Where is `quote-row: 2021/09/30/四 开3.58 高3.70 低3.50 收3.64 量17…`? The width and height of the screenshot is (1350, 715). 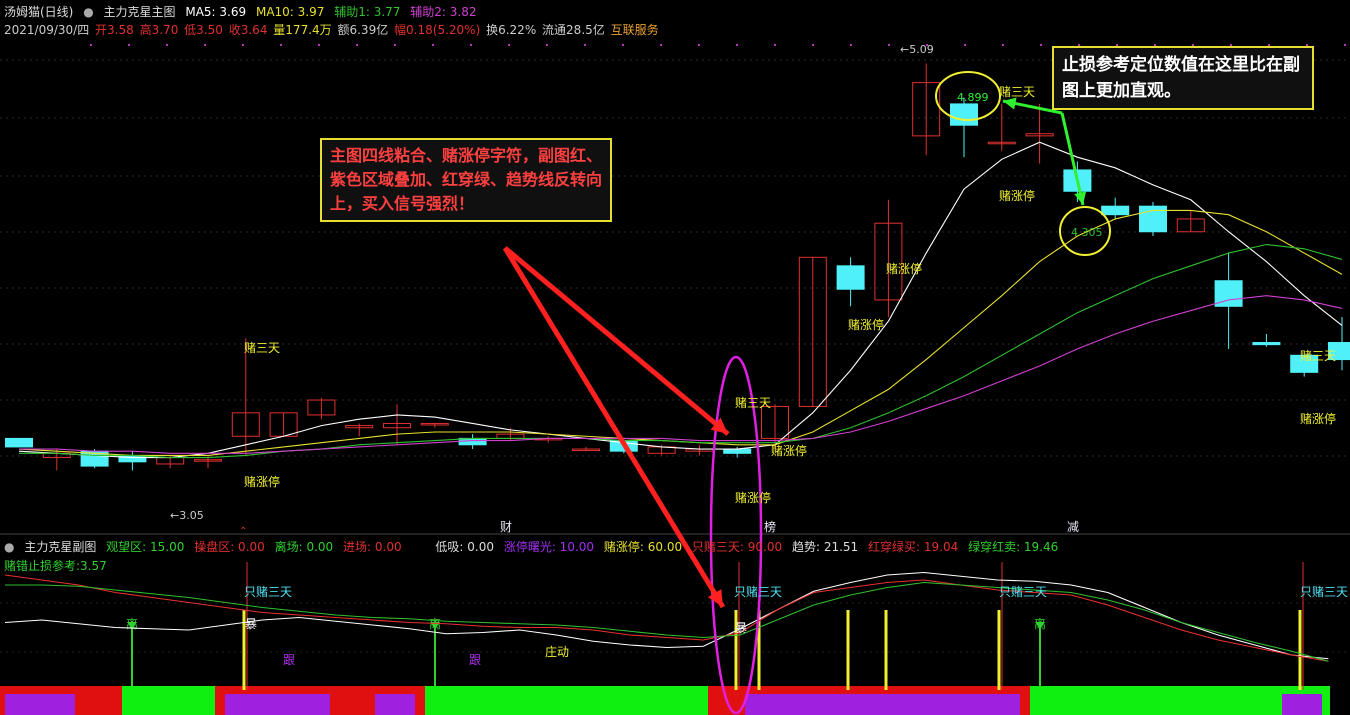
quote-row: 2021/09/30/四 开3.58 高3.70 低3.50 收3.64 量17… is located at coordinates (334, 29).